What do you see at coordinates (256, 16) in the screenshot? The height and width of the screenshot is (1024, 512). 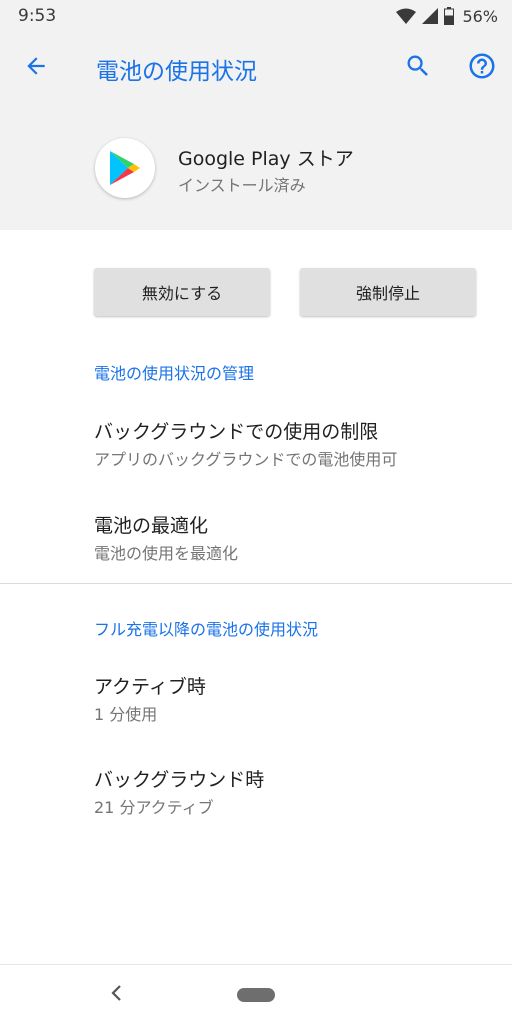 I see `status-bar: 9:53 56%` at bounding box center [256, 16].